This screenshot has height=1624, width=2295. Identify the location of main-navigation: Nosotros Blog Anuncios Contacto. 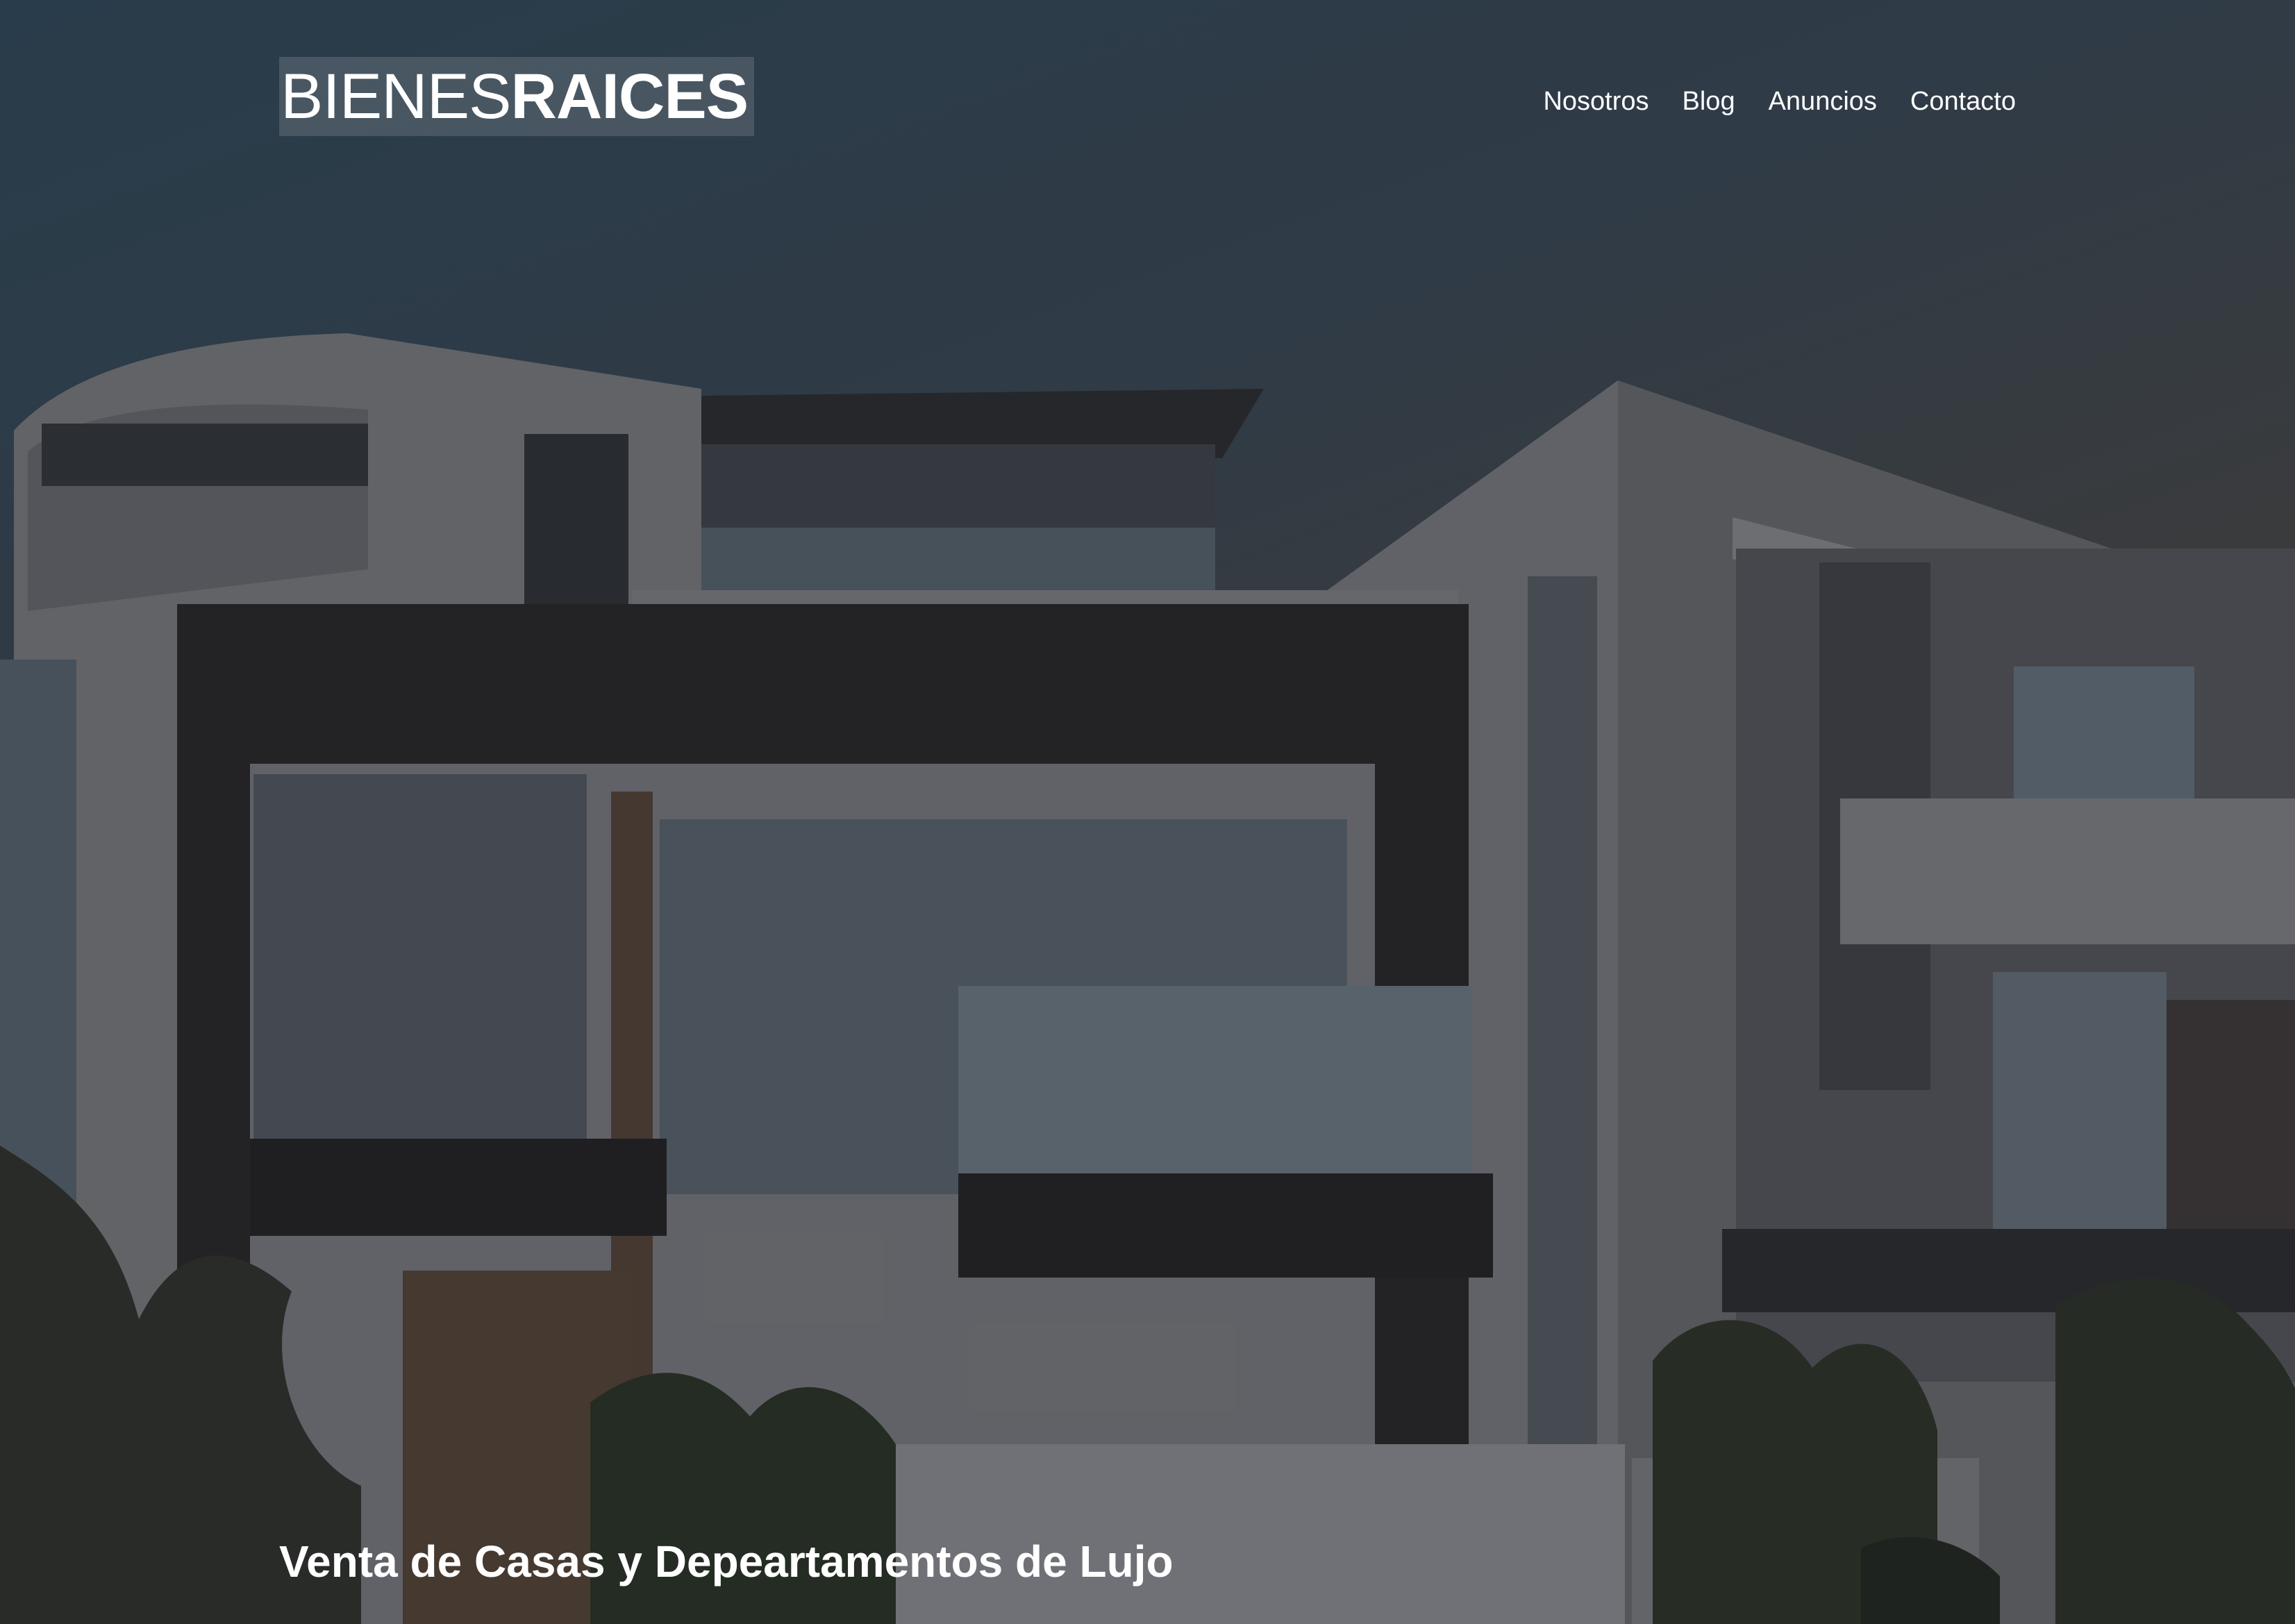
(1779, 101).